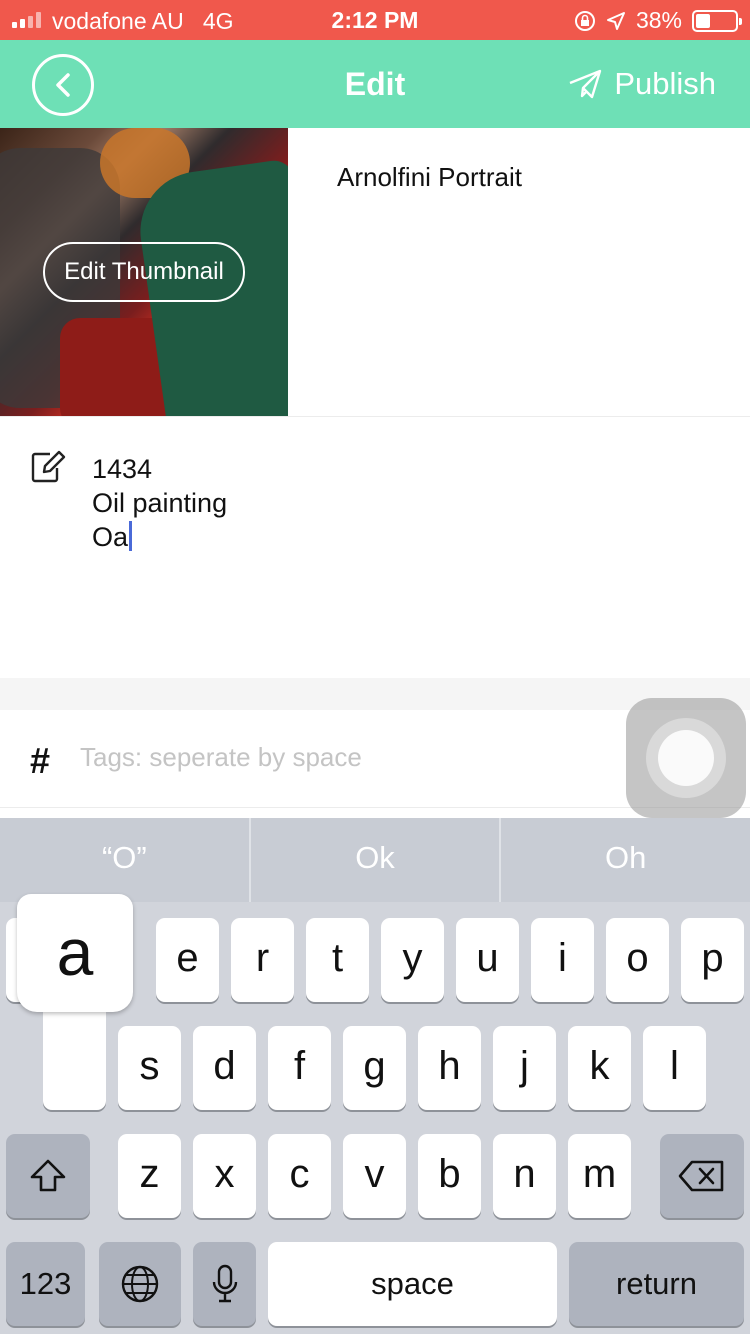  I want to click on description-line-text: Oa, so click(110, 537).